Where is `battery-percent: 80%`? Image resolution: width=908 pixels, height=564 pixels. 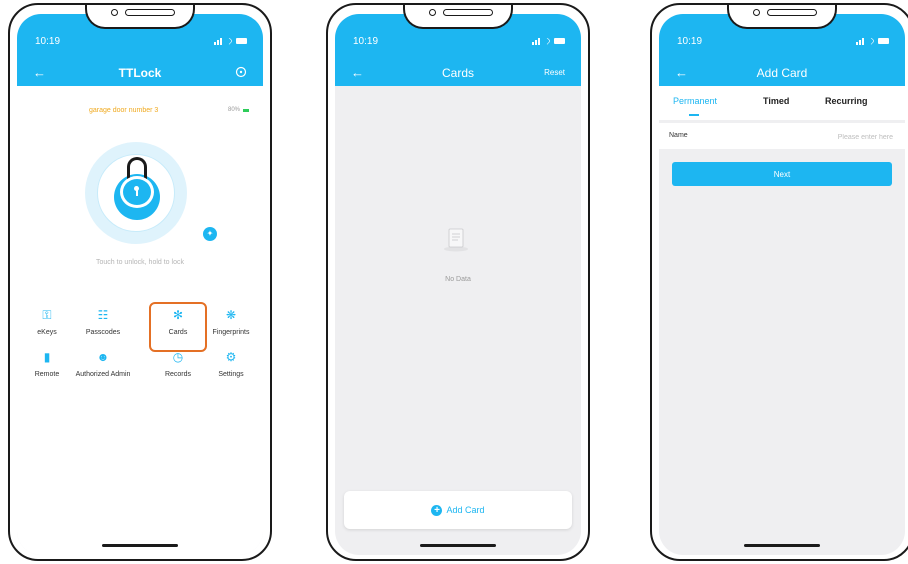
battery-percent: 80% is located at coordinates (233, 110).